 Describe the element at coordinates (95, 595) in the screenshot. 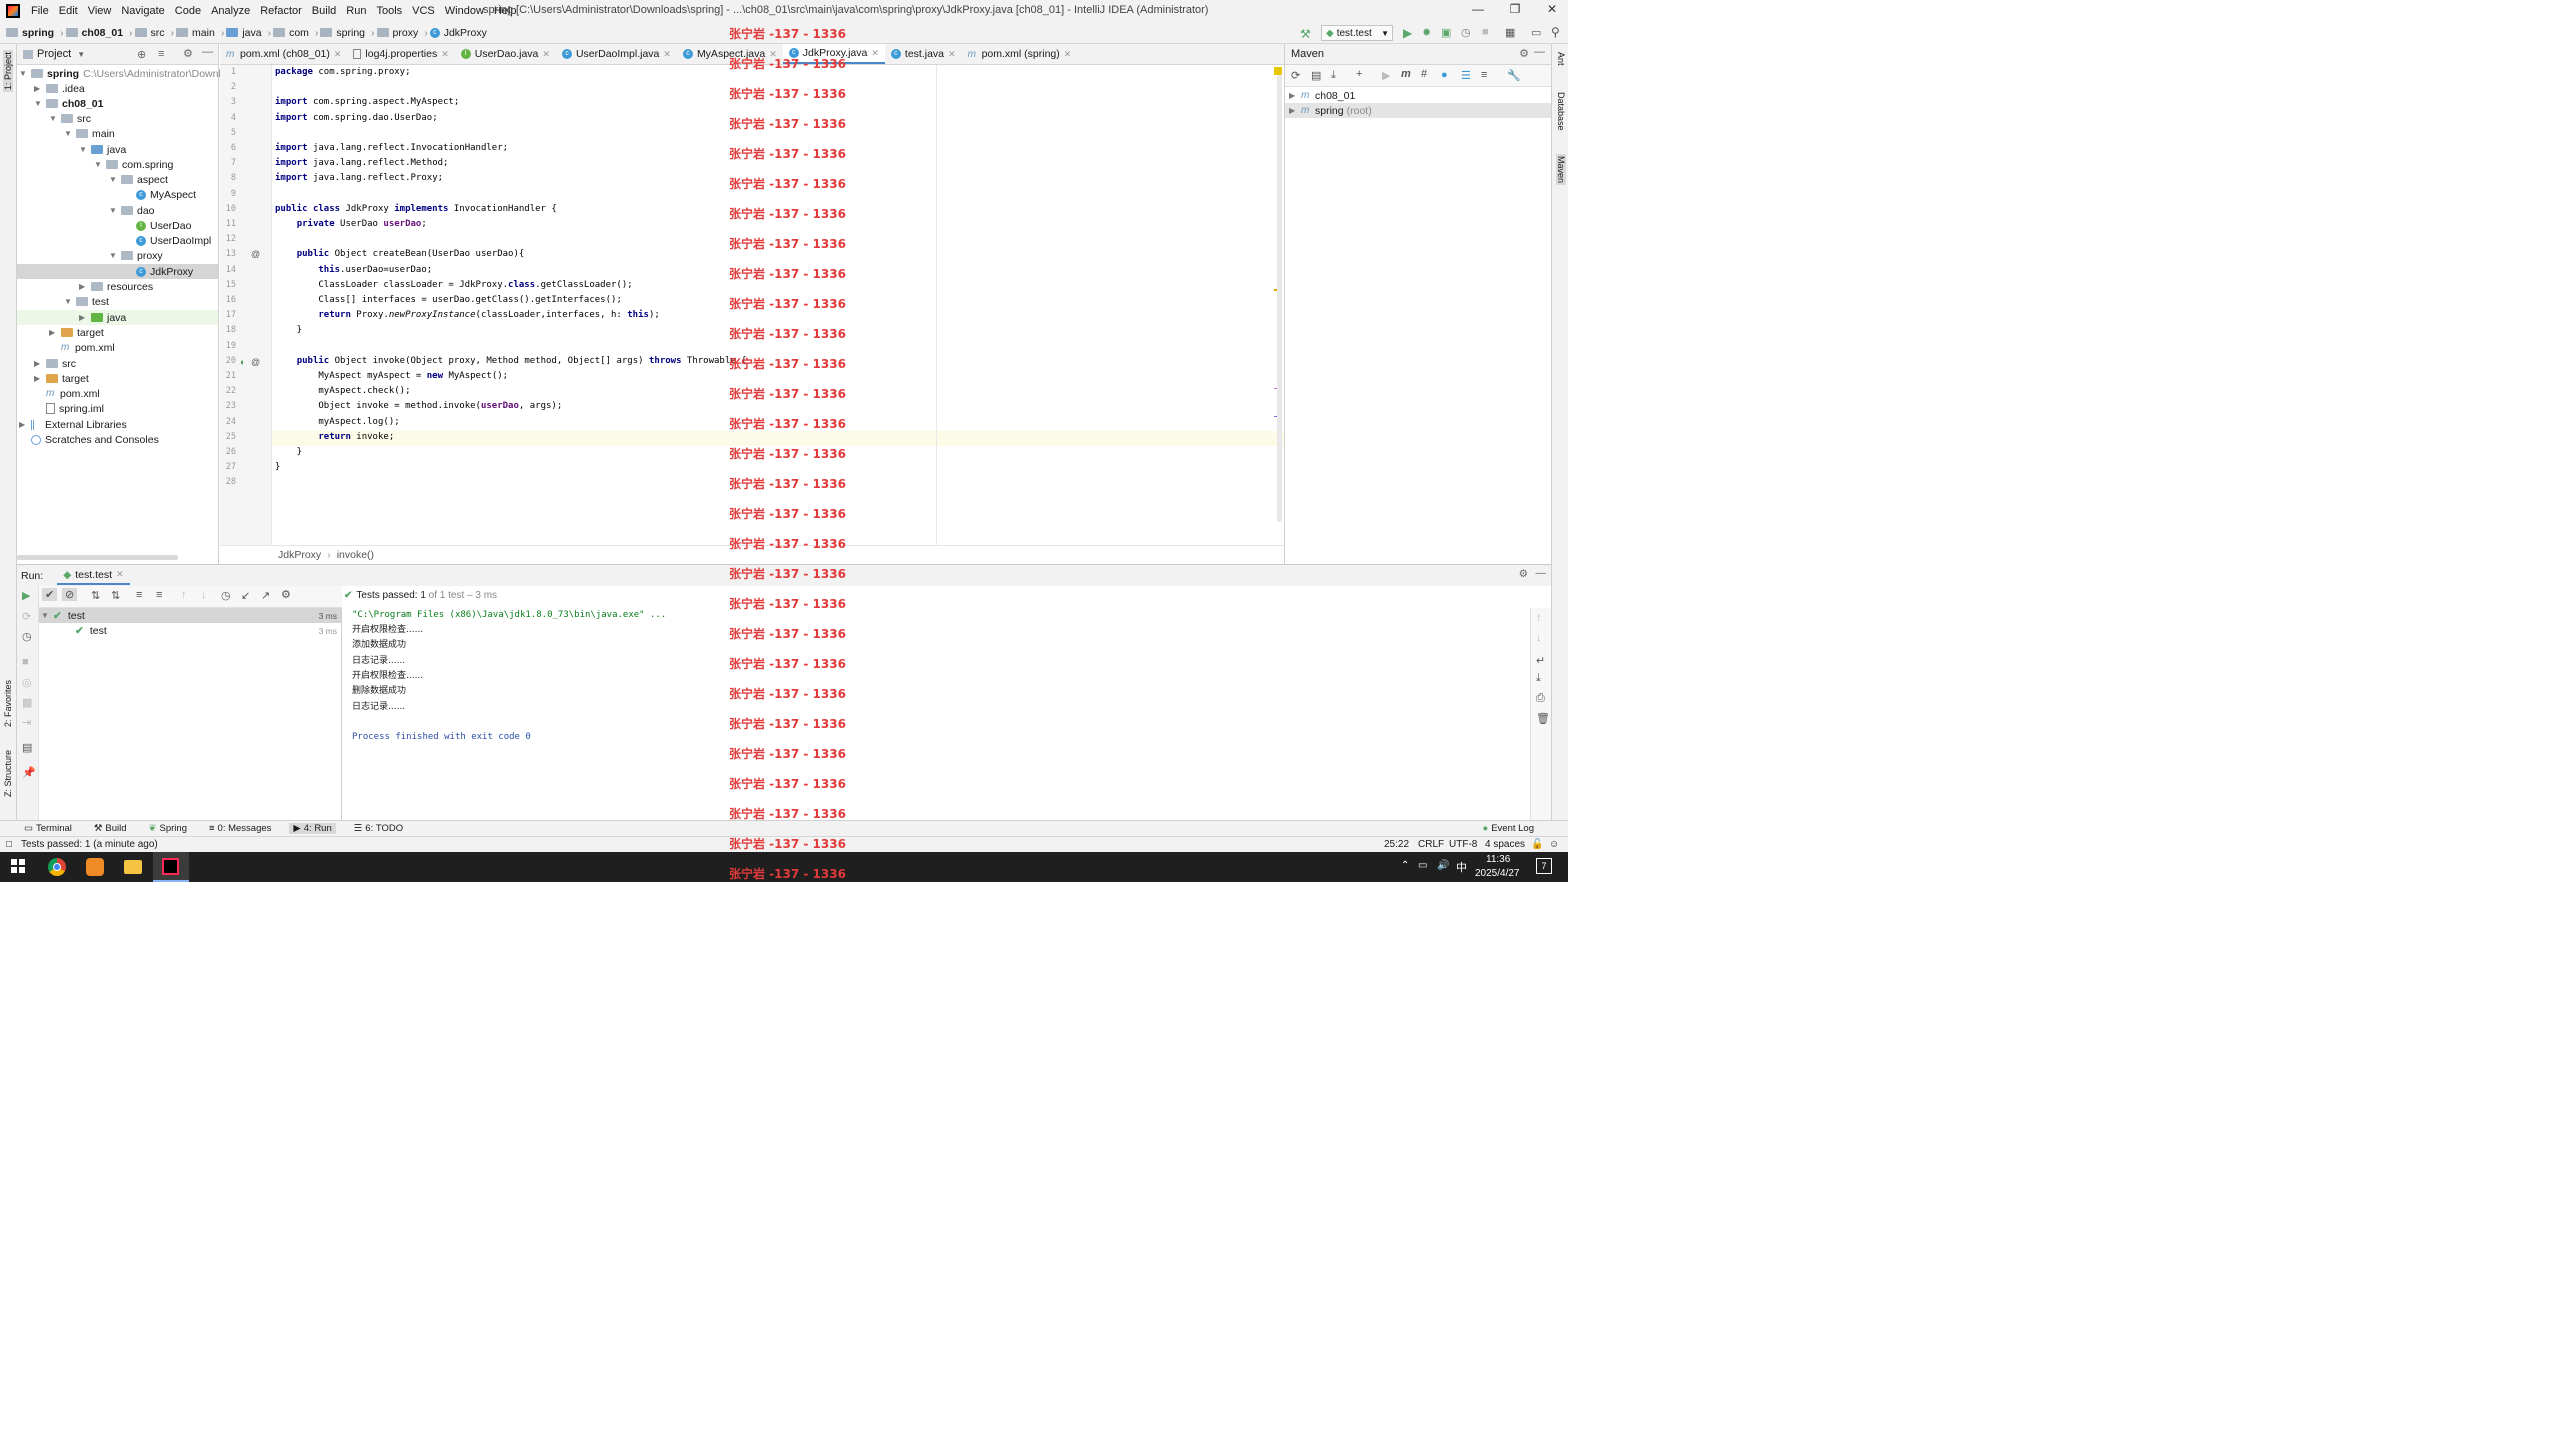

I see `sort-alpha-icon: ⇅` at that location.